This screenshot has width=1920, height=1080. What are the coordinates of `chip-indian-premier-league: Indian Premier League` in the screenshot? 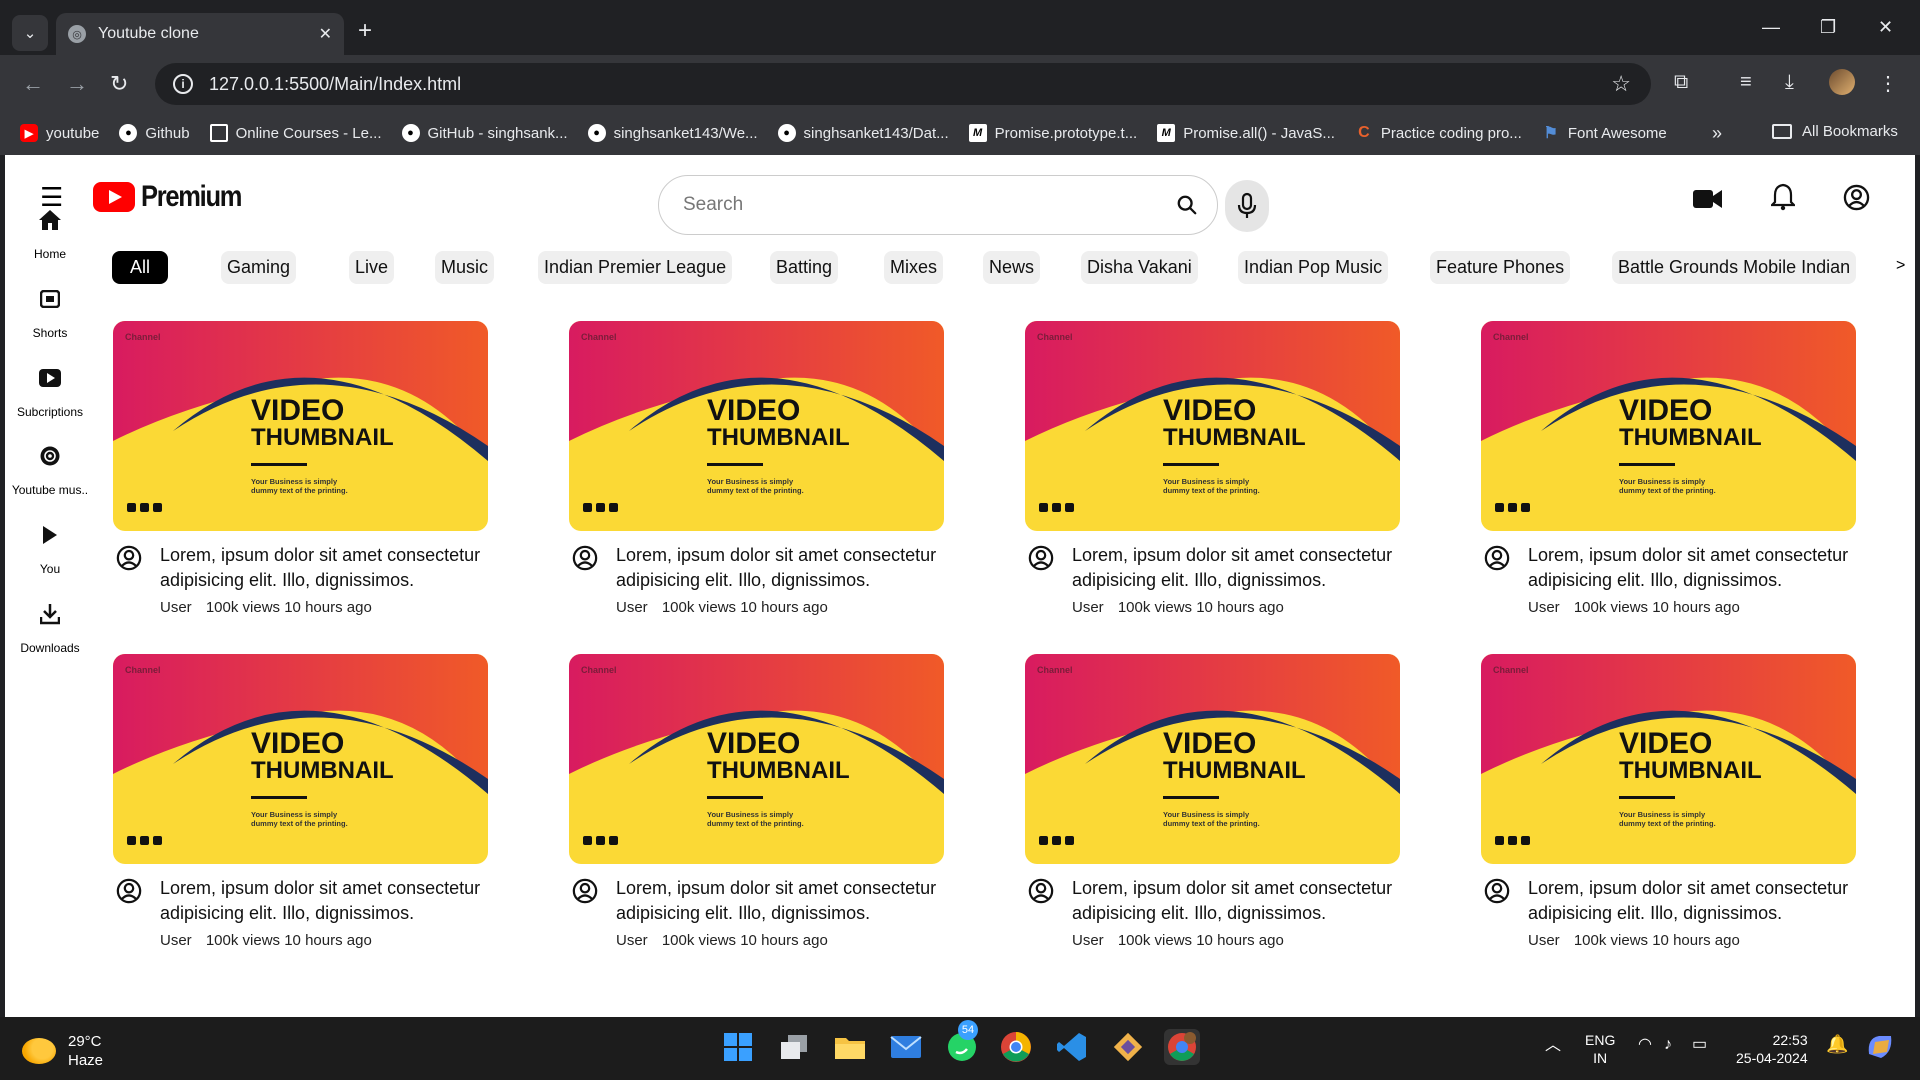 It's located at (635, 267).